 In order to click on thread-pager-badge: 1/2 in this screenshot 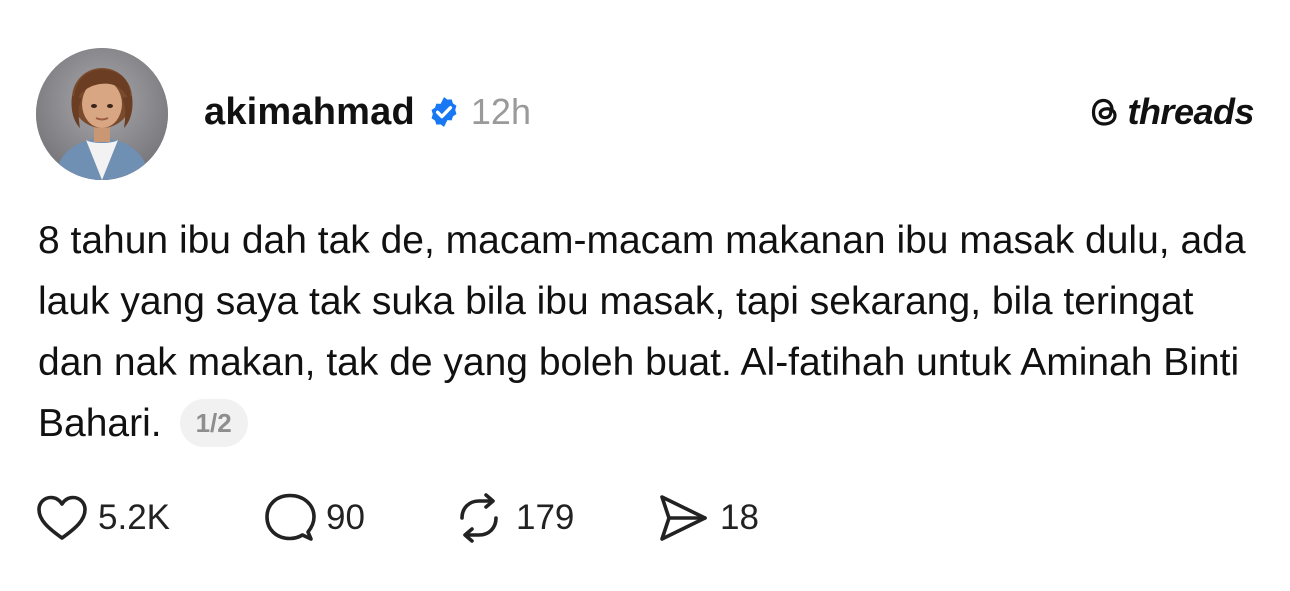, I will do `click(213, 423)`.